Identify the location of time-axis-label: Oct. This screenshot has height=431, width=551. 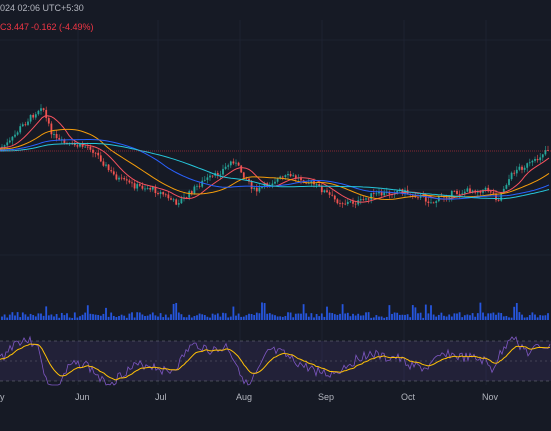
(408, 397).